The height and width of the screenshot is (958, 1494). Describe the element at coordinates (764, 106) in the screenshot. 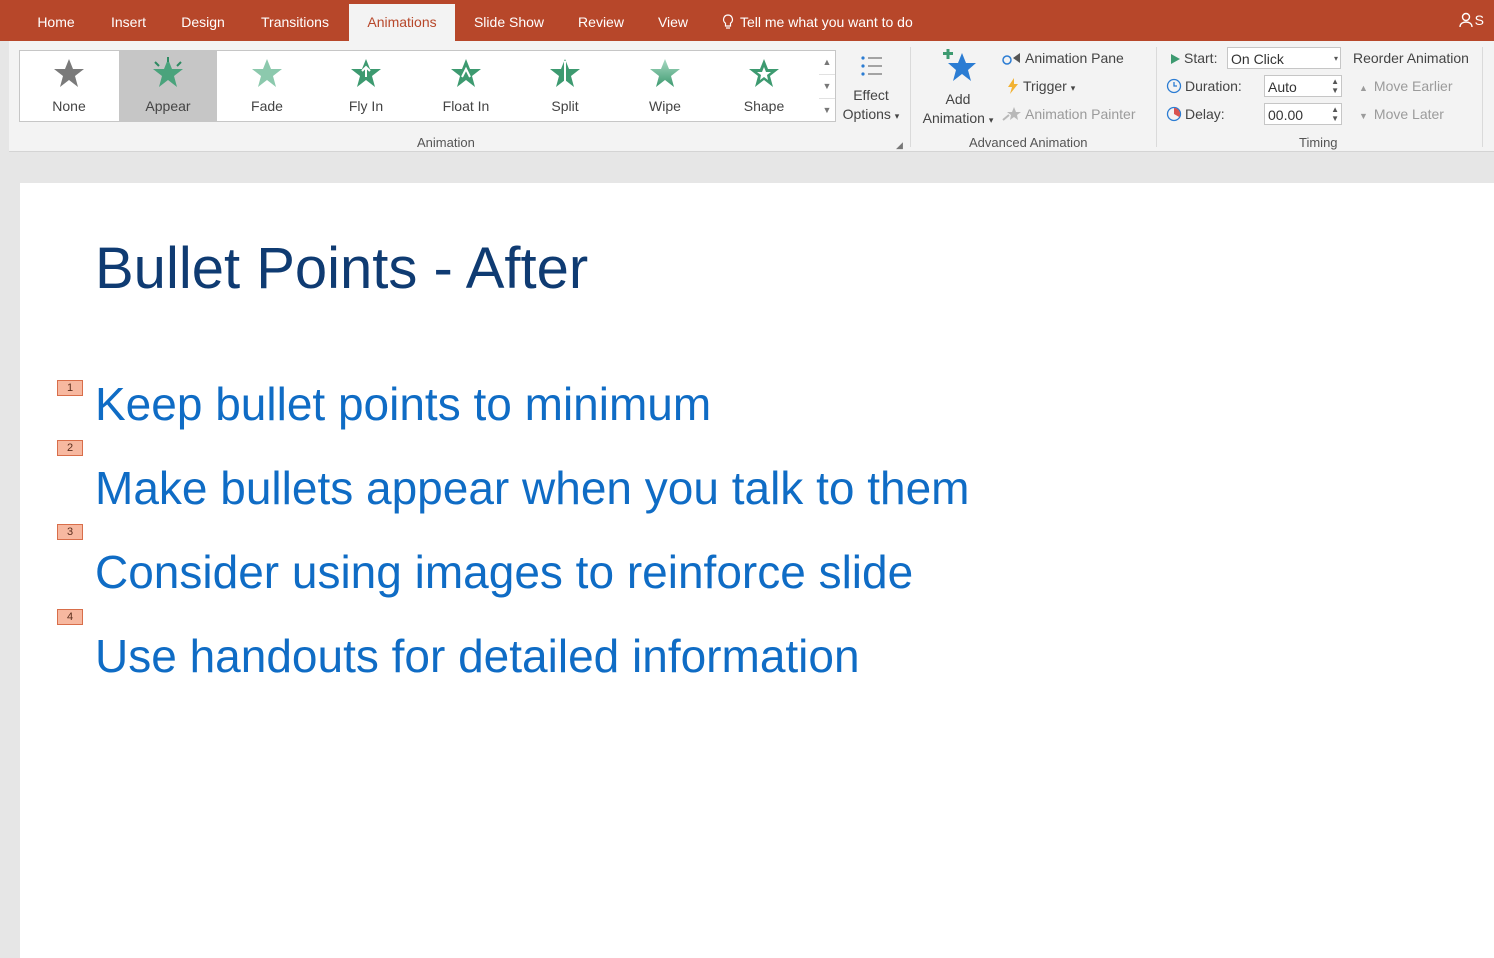

I see `animation-shape-label: Shape` at that location.